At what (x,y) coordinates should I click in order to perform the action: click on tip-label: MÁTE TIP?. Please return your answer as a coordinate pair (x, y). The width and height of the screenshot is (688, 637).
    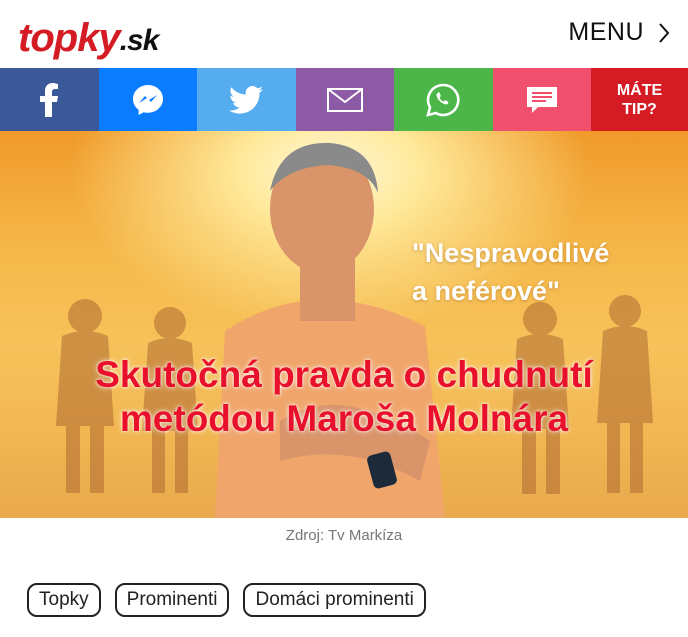
    Looking at the image, I should click on (639, 100).